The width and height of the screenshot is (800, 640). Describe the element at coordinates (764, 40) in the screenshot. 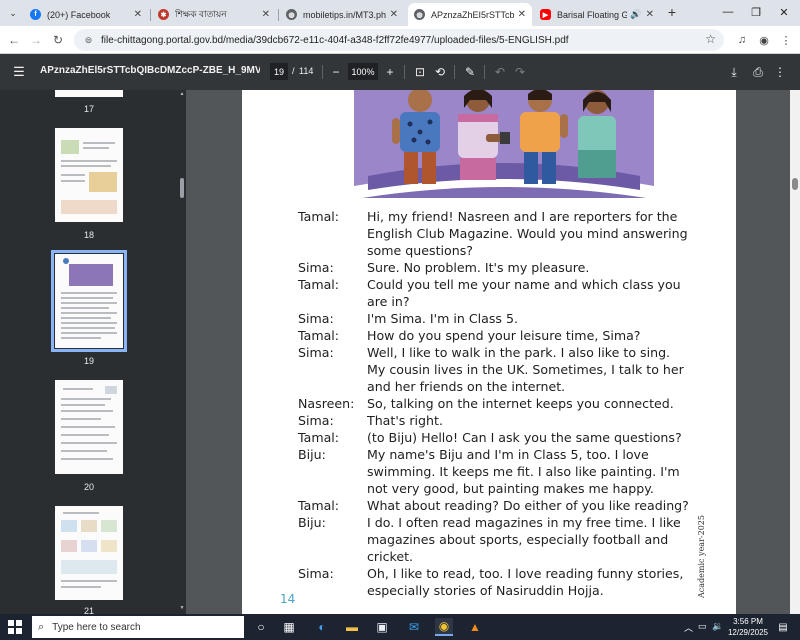

I see `profile-icon: ◉` at that location.